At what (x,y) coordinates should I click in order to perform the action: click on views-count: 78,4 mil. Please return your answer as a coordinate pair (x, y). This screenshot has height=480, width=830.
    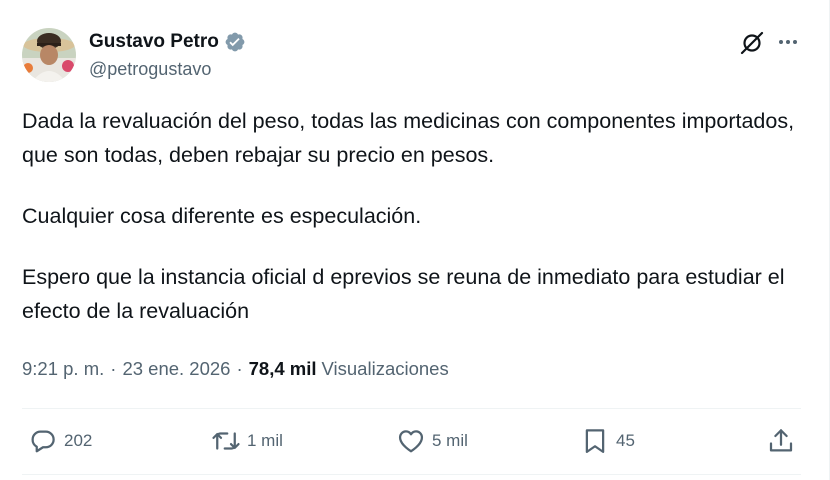
    Looking at the image, I should click on (282, 368).